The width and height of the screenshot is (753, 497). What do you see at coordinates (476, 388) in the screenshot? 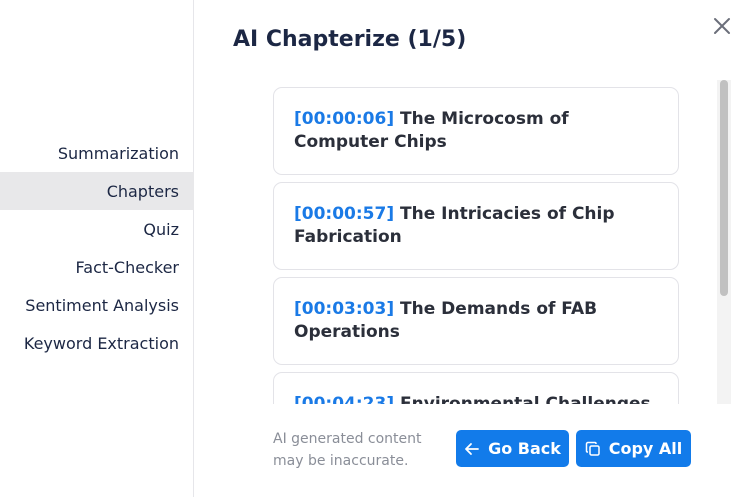
I see `chapter-card: [00:04:23] Environmental Challenges` at bounding box center [476, 388].